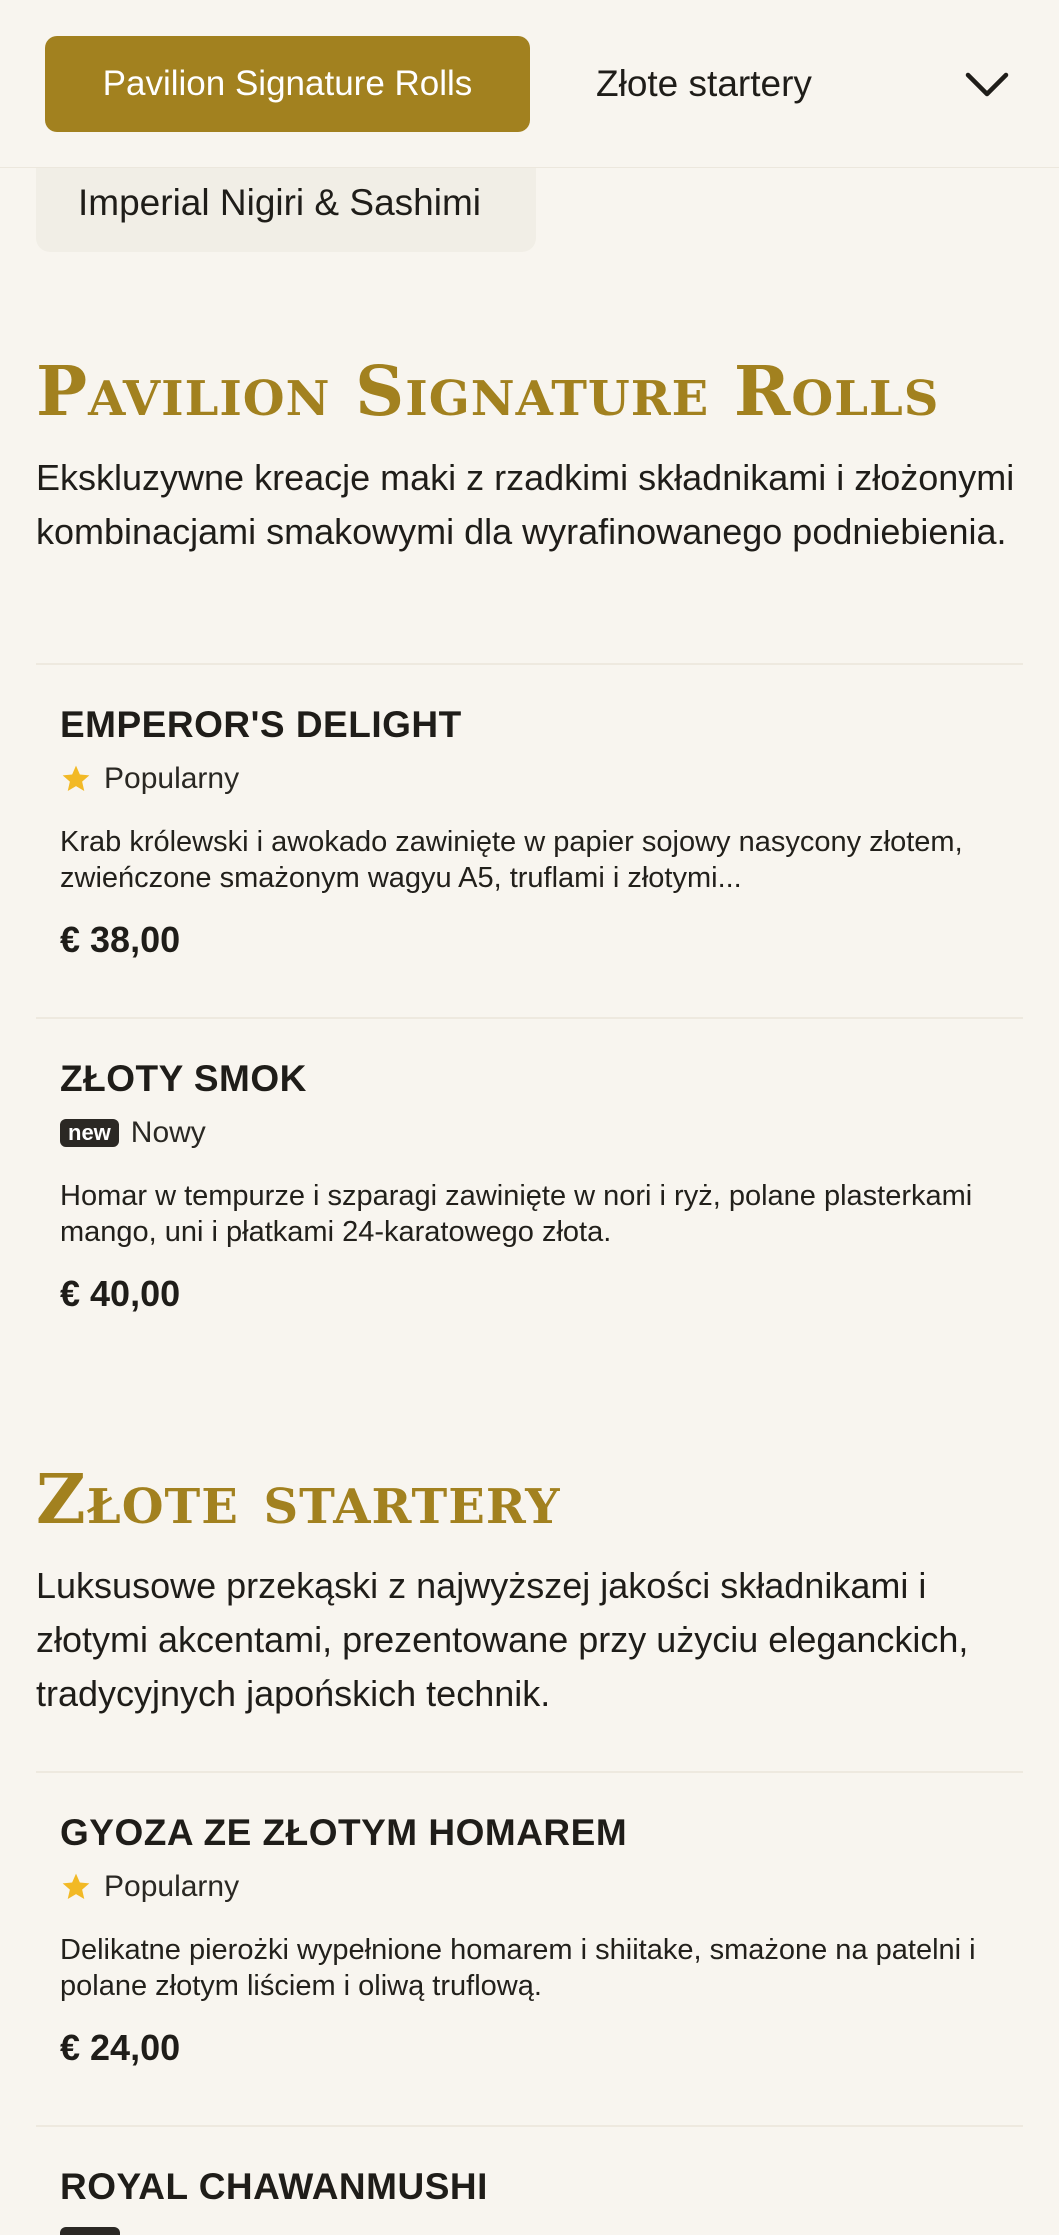 The height and width of the screenshot is (2235, 1059). I want to click on item-badge: new Nowy, so click(525, 1133).